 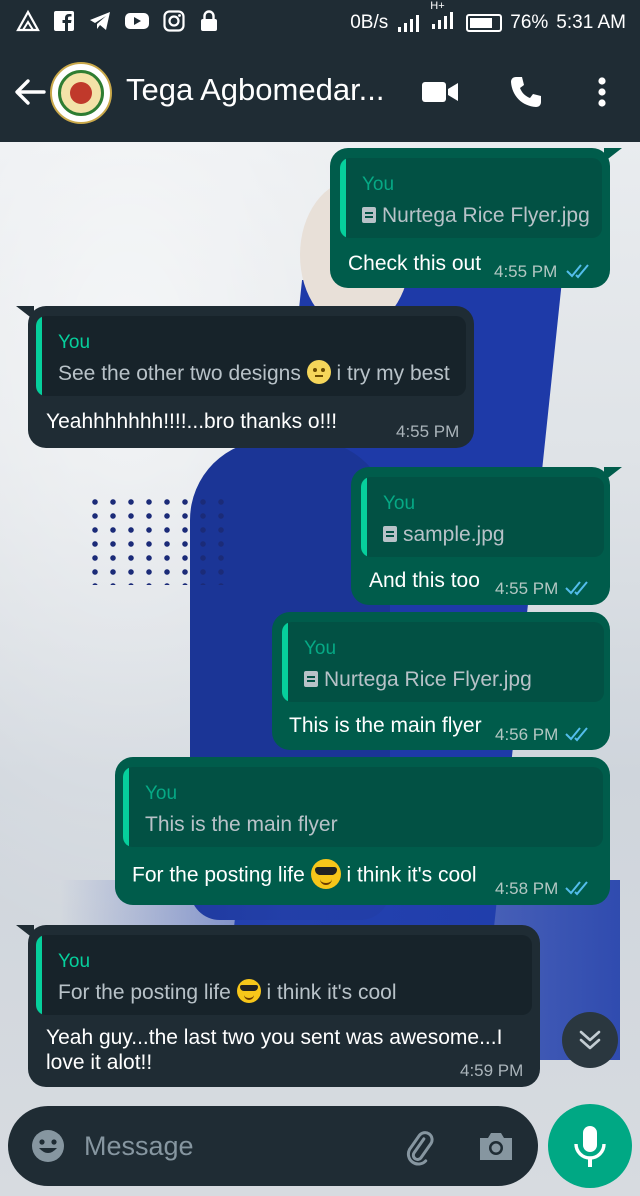 I want to click on message-text: Yeahhhhhhh!!!!...bro thanks o!!!, so click(x=192, y=421).